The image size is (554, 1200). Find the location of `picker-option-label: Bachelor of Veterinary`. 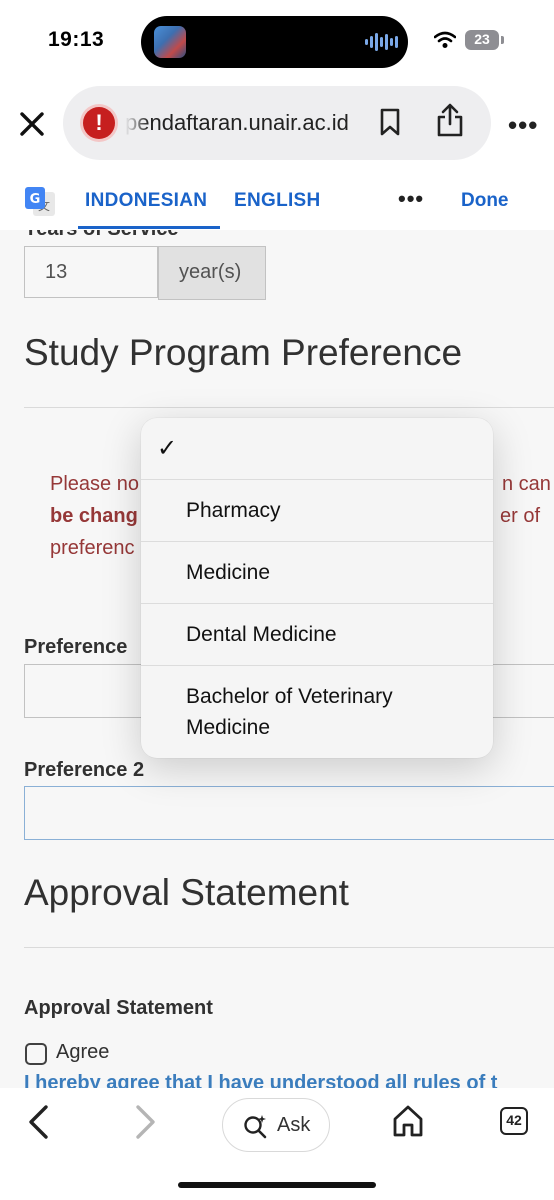

picker-option-label: Bachelor of Veterinary is located at coordinates (289, 696).